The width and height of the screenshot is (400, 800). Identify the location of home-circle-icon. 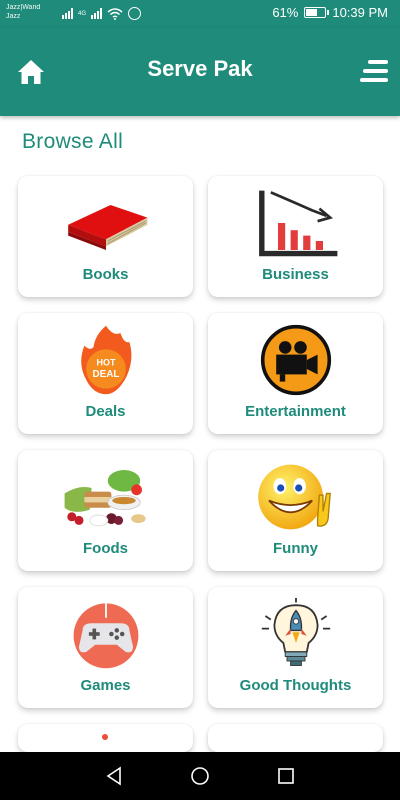
(200, 776).